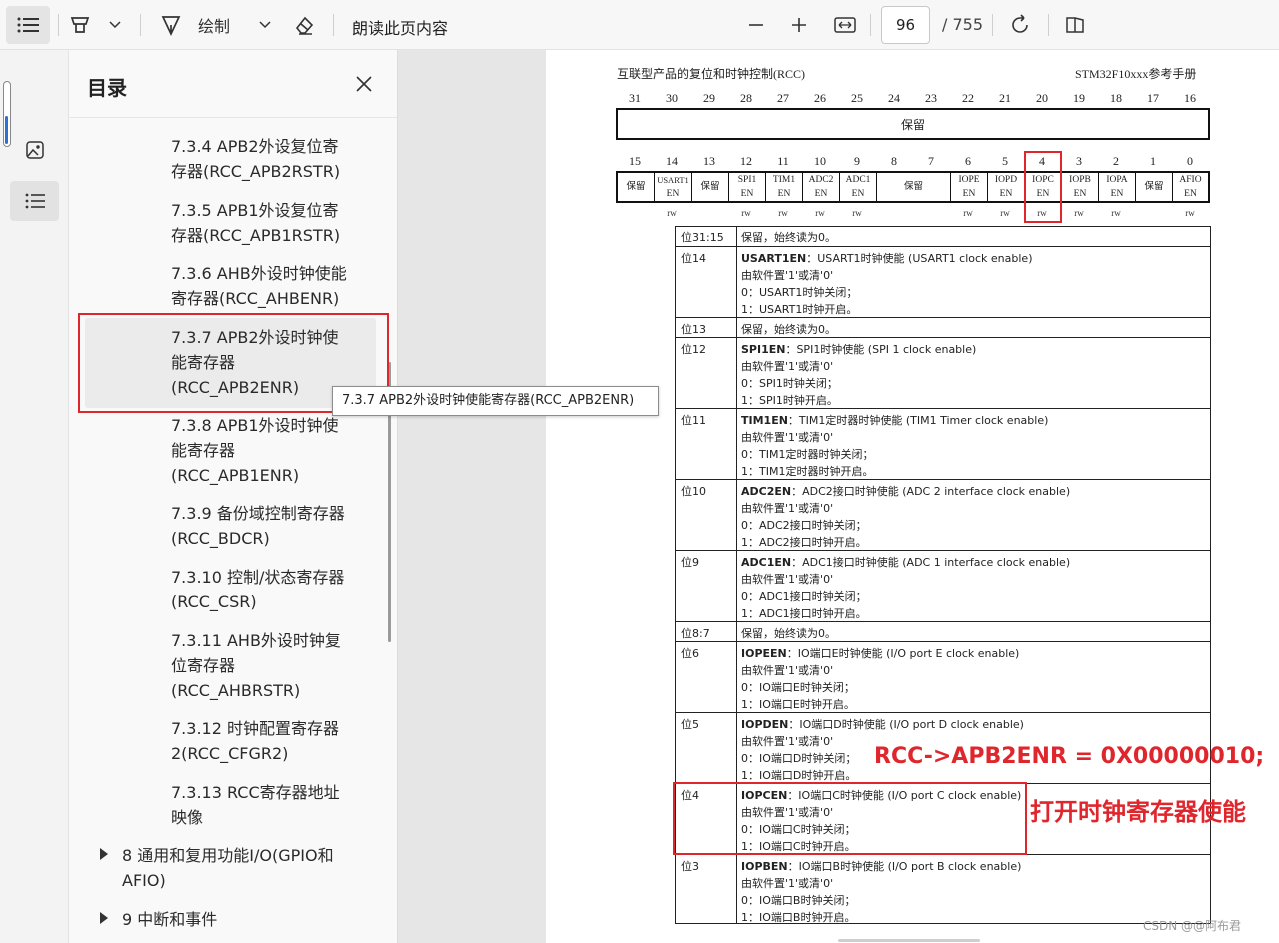 Image resolution: width=1279 pixels, height=943 pixels. I want to click on row-text: 1：IO端口E时钟开启。, so click(798, 704).